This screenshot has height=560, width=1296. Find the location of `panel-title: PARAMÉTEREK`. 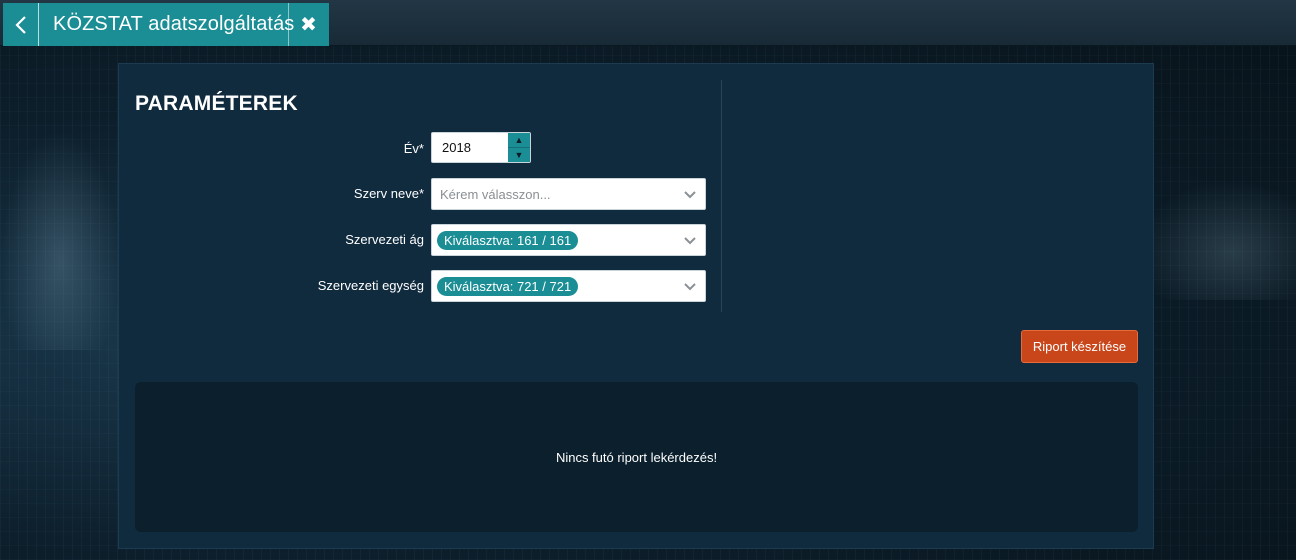

panel-title: PARAMÉTEREK is located at coordinates (216, 103).